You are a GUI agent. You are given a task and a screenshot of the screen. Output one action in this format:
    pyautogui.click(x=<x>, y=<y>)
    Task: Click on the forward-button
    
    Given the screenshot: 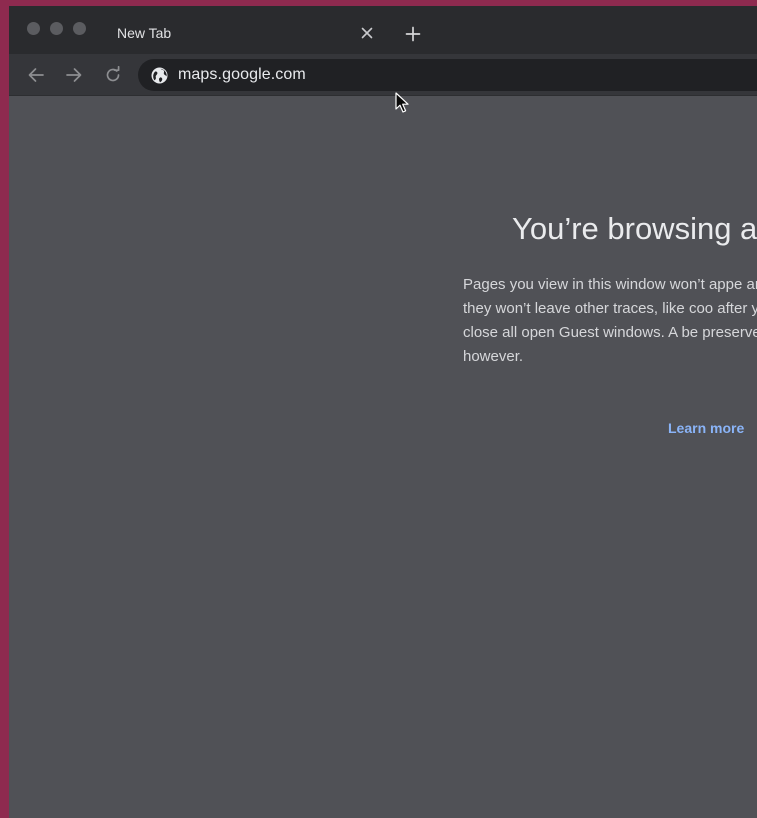 What is the action you would take?
    pyautogui.click(x=74, y=75)
    